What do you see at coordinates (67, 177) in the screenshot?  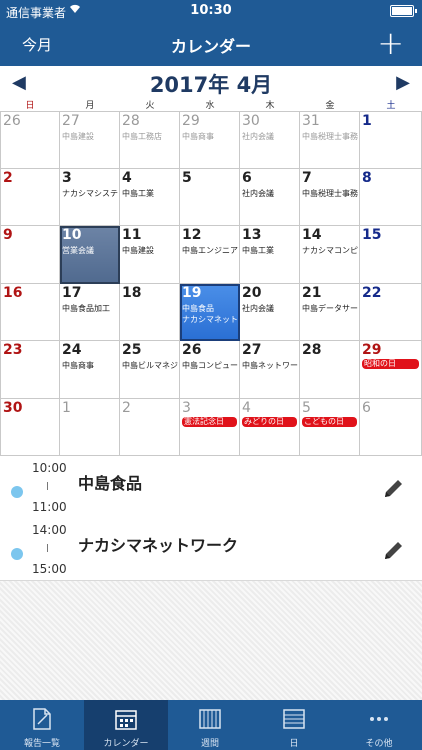 I see `day-number: 3` at bounding box center [67, 177].